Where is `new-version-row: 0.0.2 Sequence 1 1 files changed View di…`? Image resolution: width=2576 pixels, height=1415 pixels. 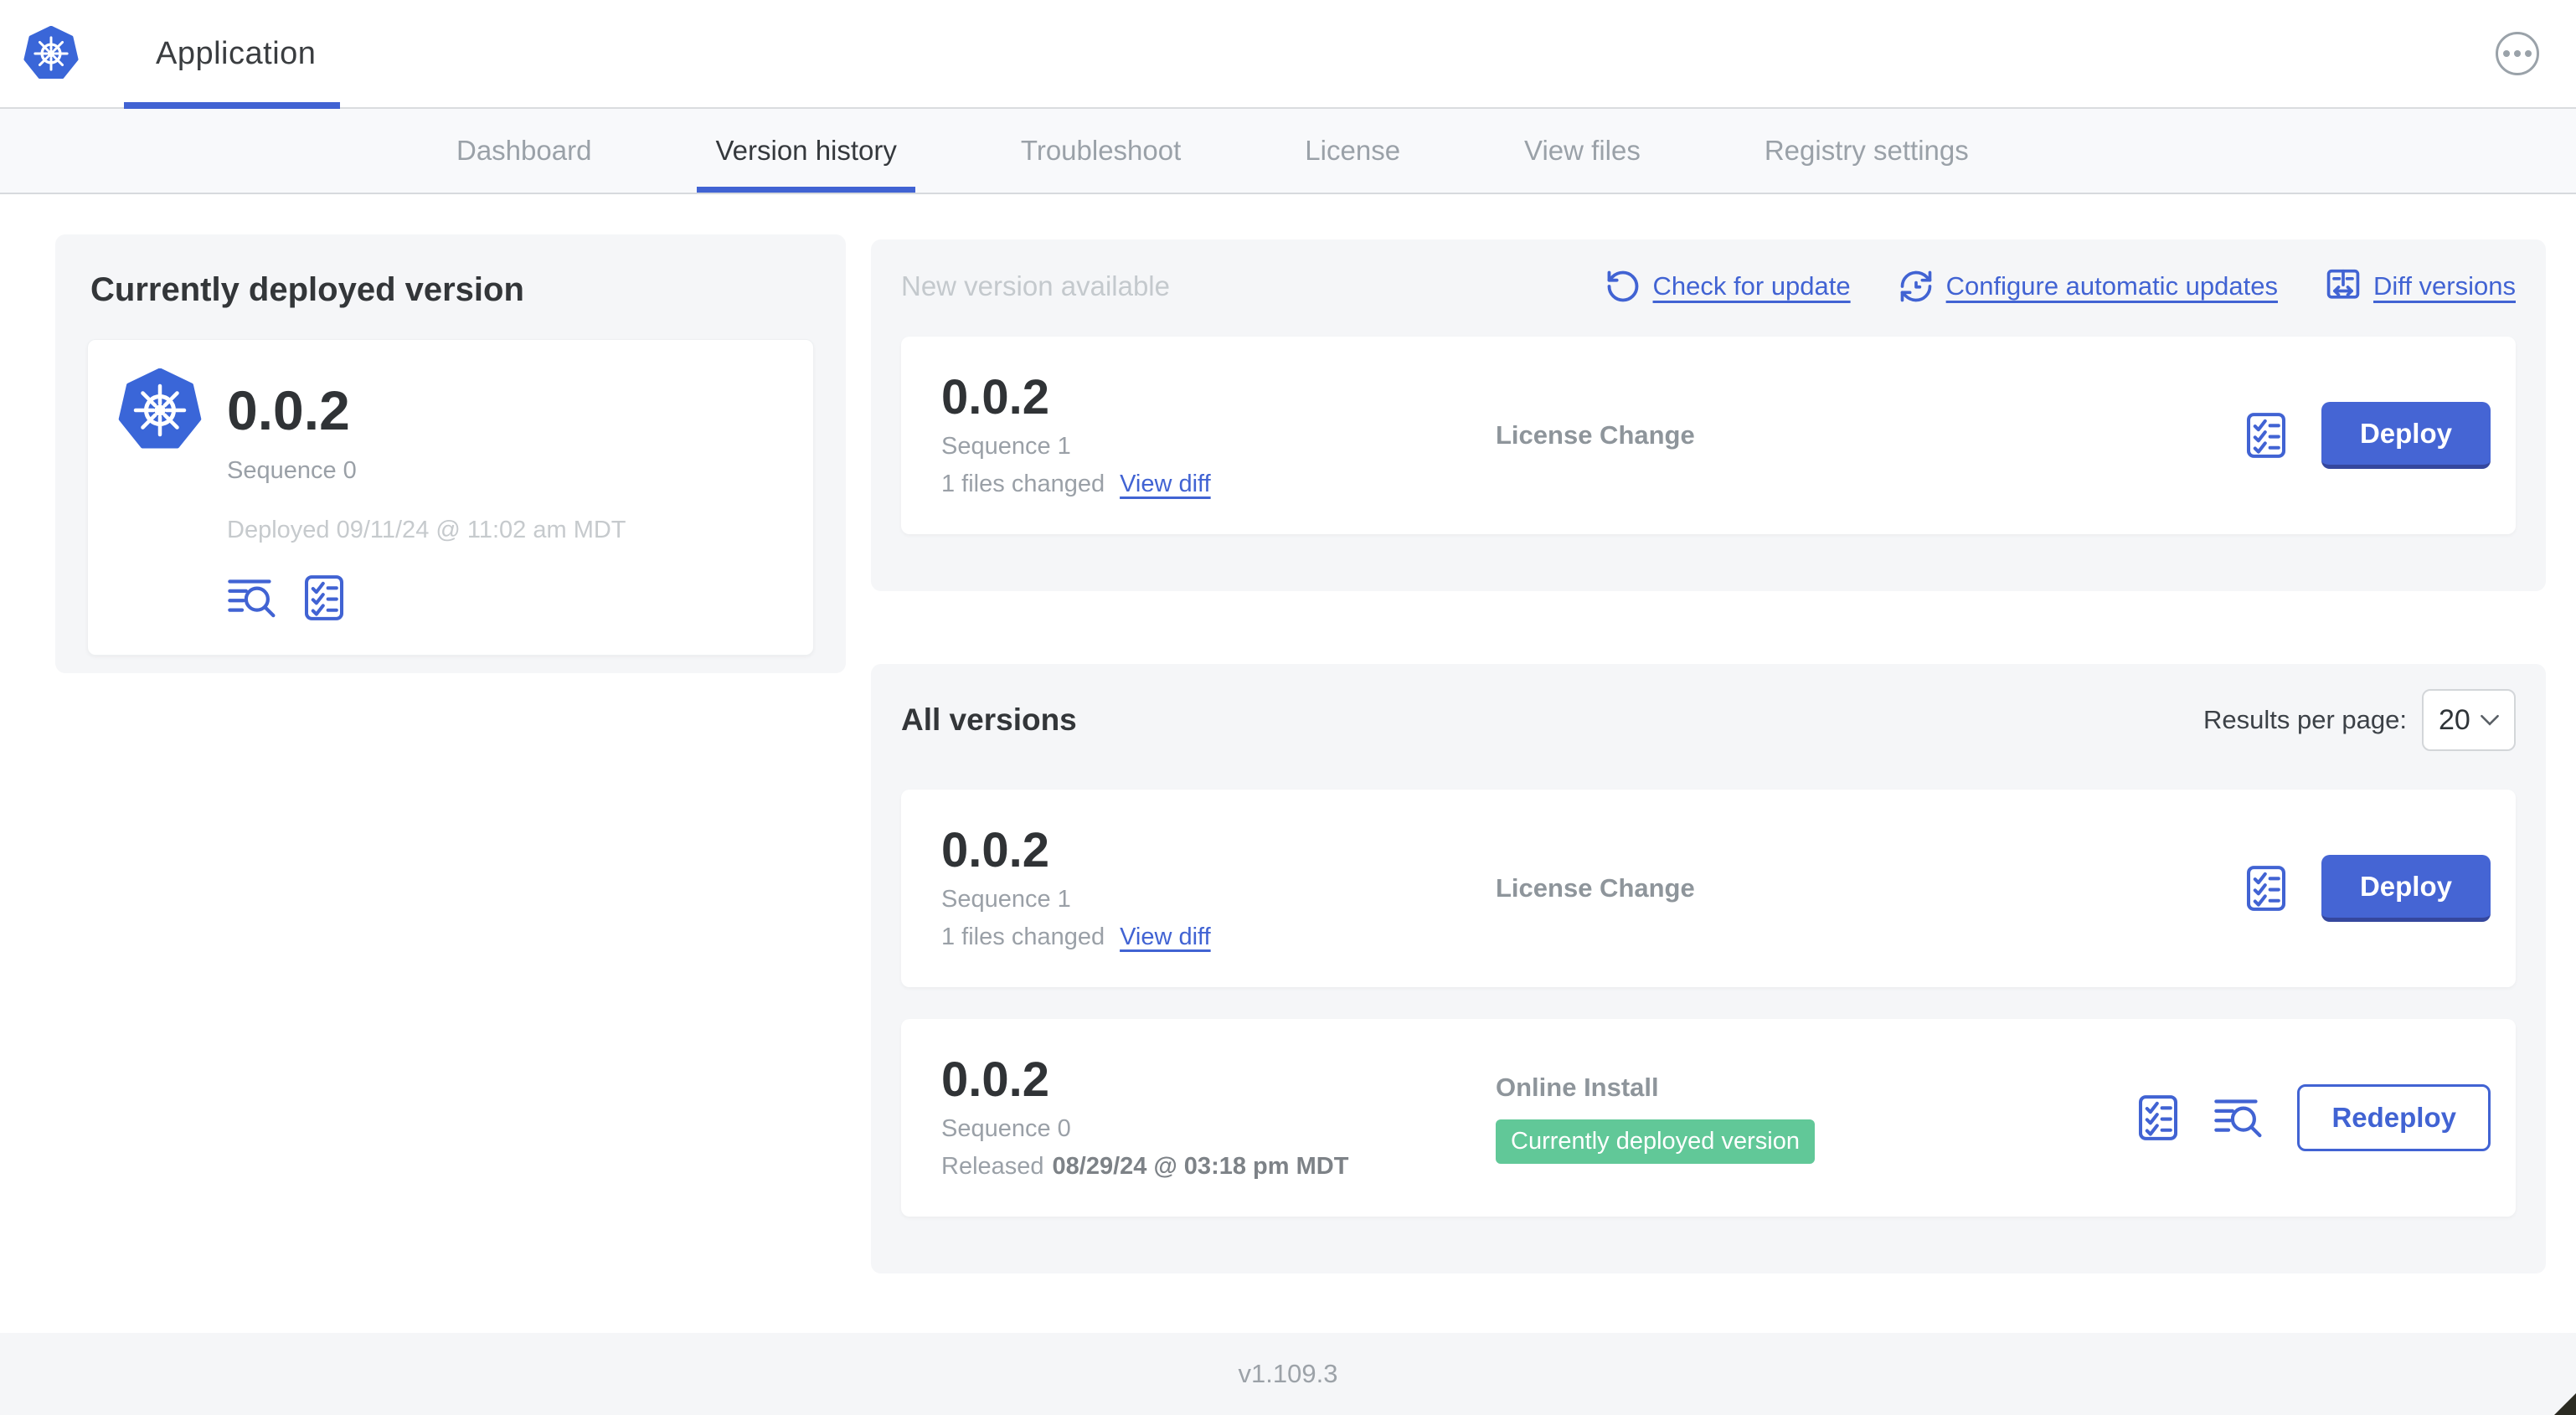 new-version-row: 0.0.2 Sequence 1 1 files changed View di… is located at coordinates (1708, 435).